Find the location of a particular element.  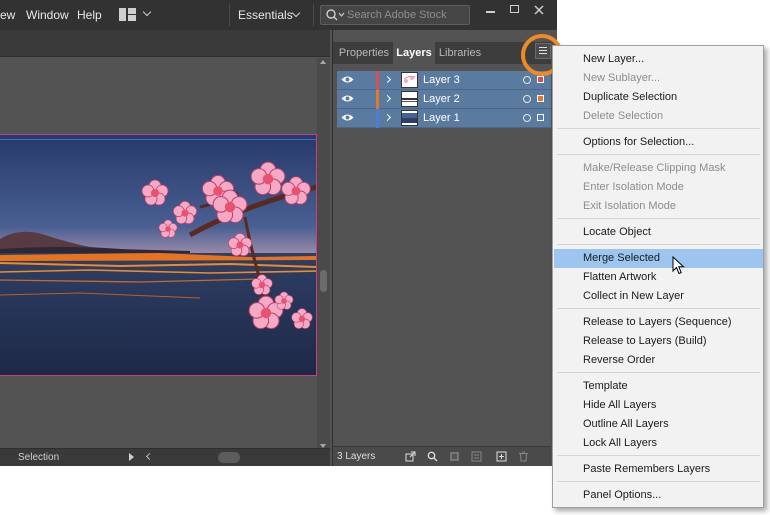

close-icon is located at coordinates (539, 10).